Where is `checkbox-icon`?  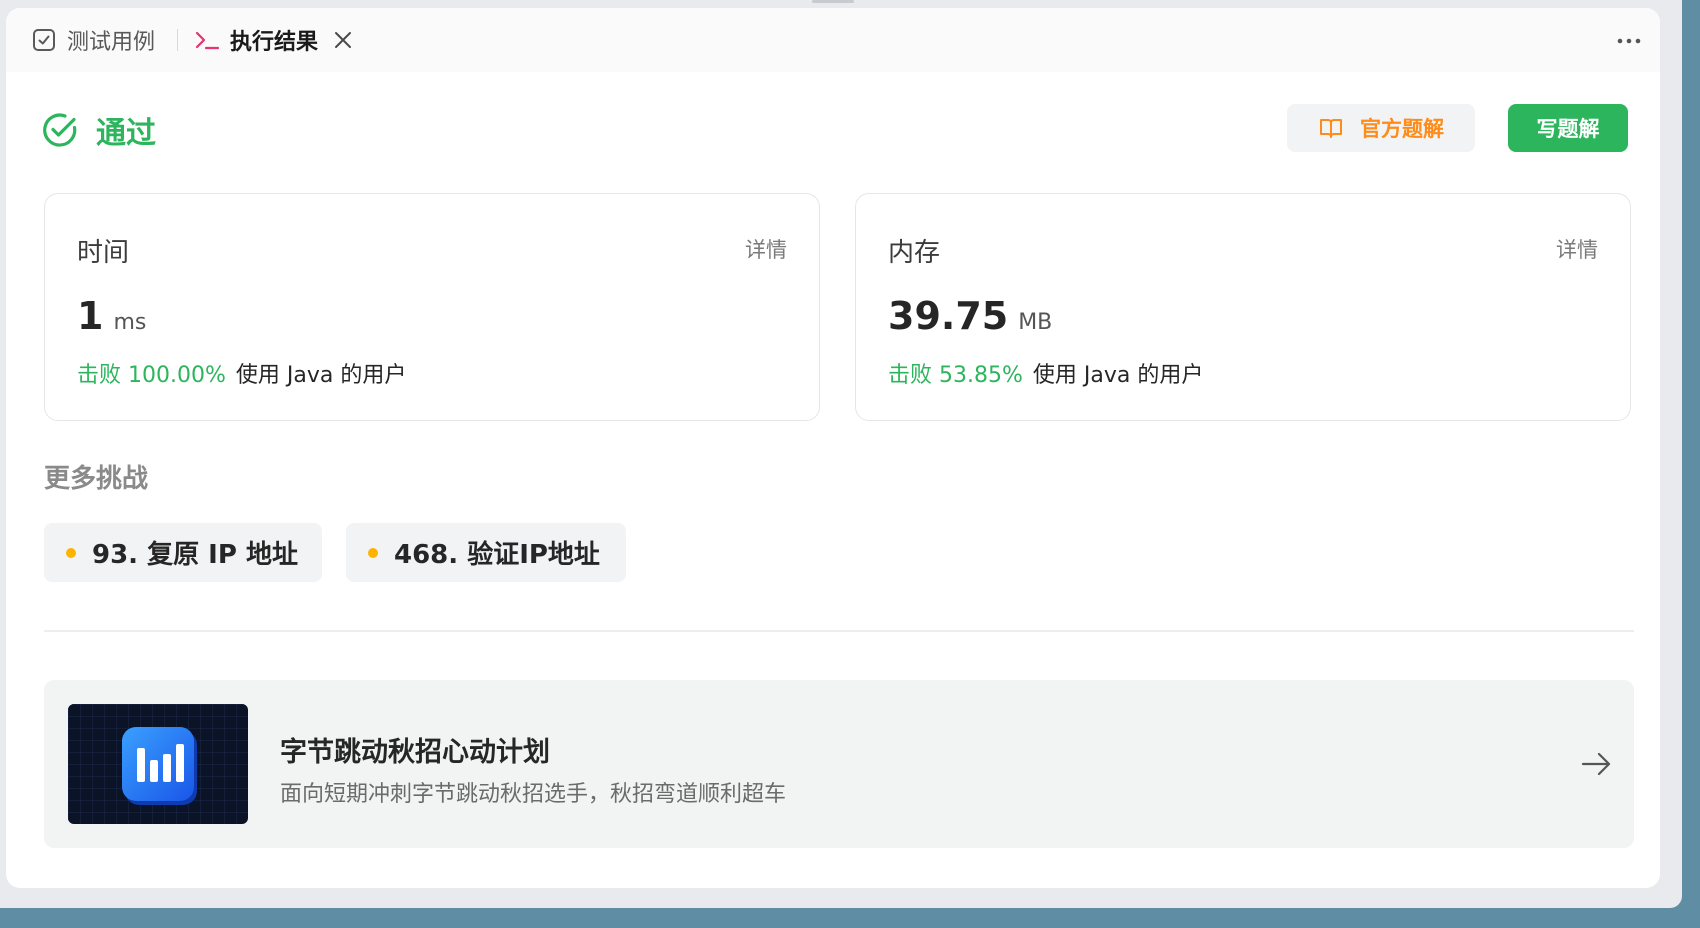
checkbox-icon is located at coordinates (44, 40).